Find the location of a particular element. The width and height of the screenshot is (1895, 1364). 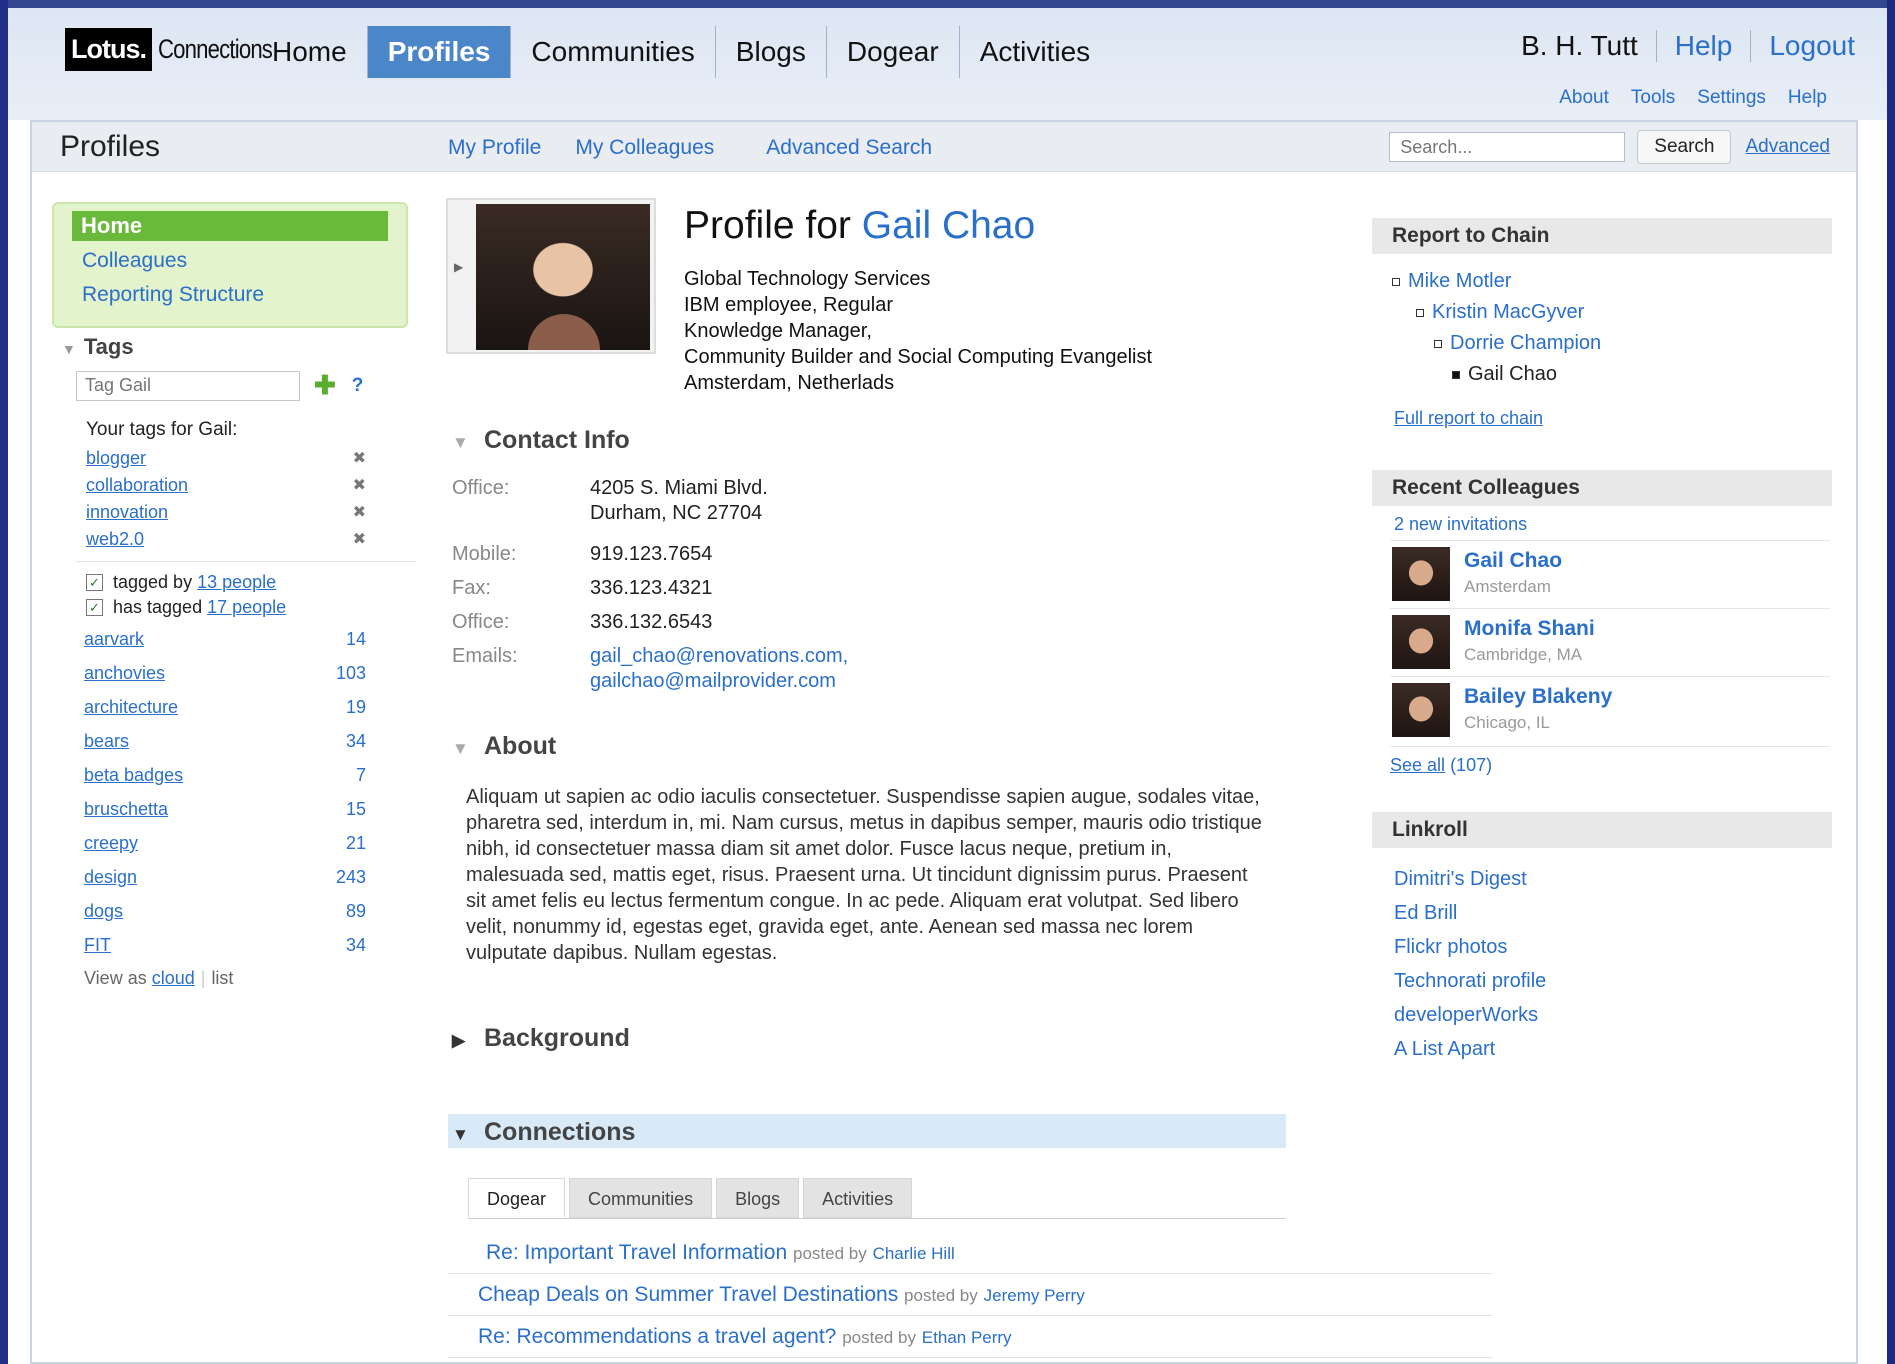

profile-line: Knowledge Manager, is located at coordinates (778, 331).